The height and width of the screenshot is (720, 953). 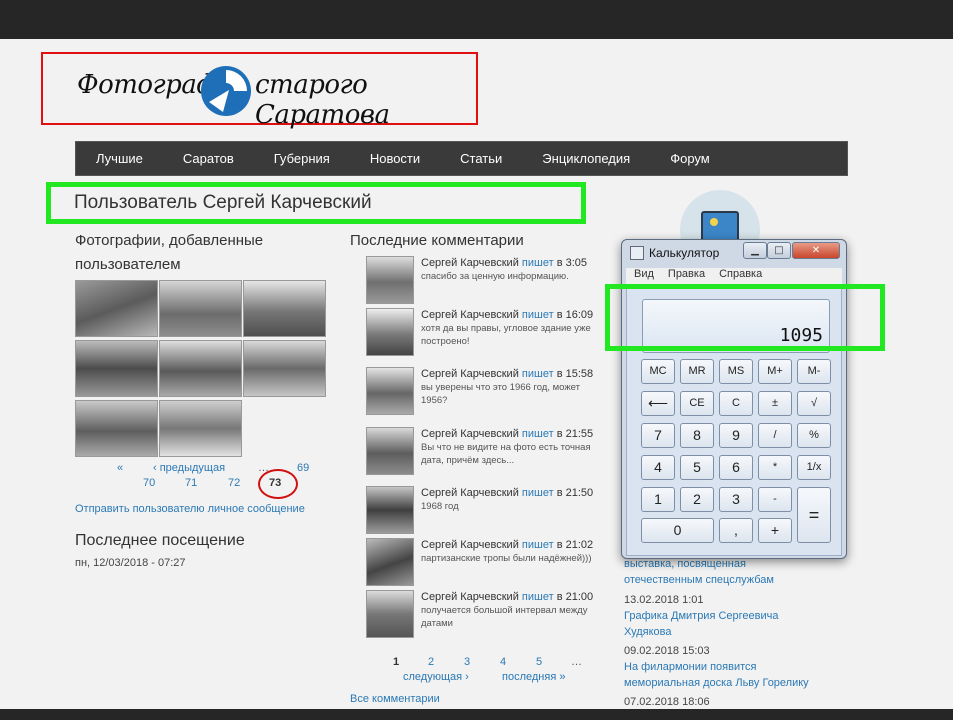 I want to click on minimize-button: ▁, so click(x=755, y=250).